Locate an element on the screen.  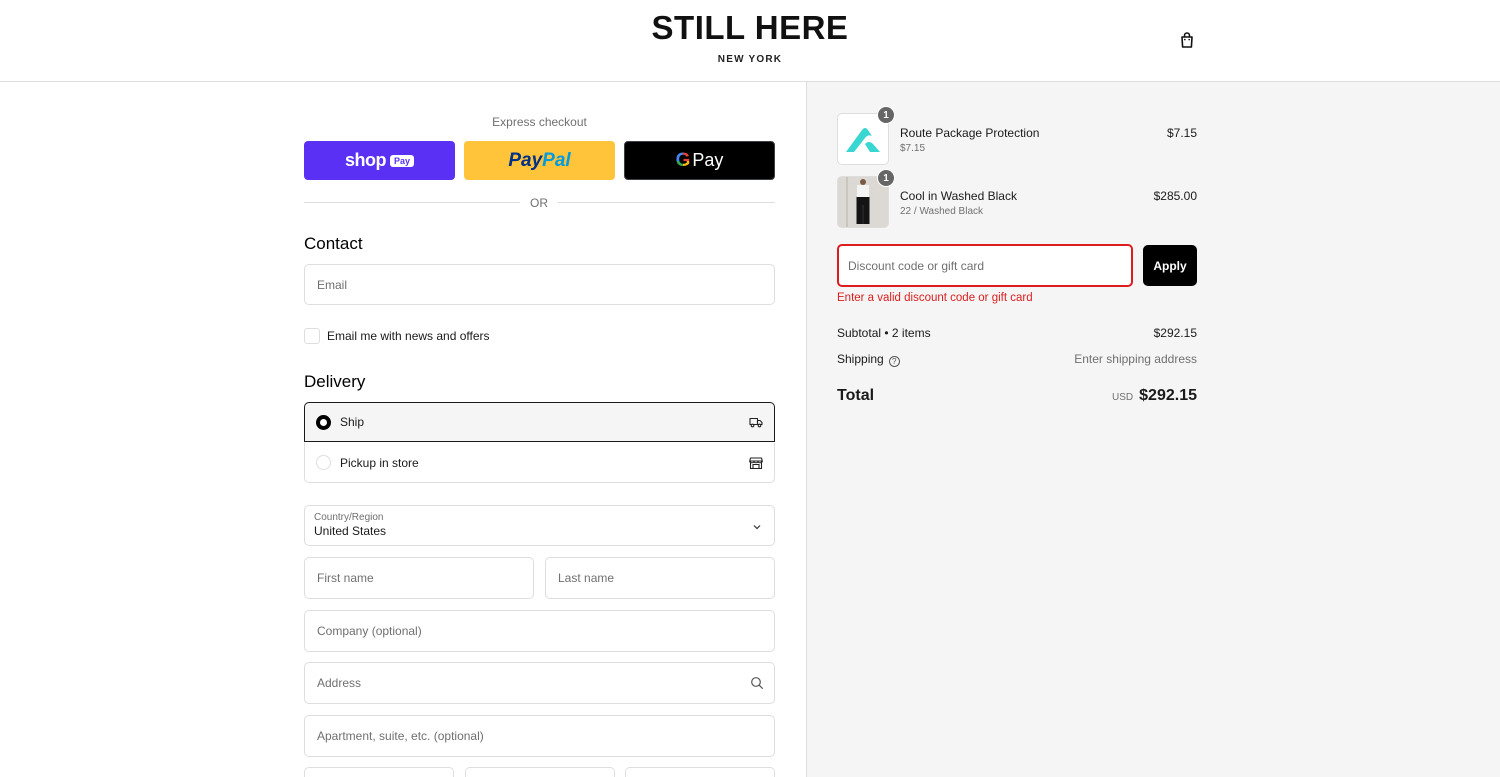
shipping-row: Shipping? Enter shipping address is located at coordinates (1017, 359).